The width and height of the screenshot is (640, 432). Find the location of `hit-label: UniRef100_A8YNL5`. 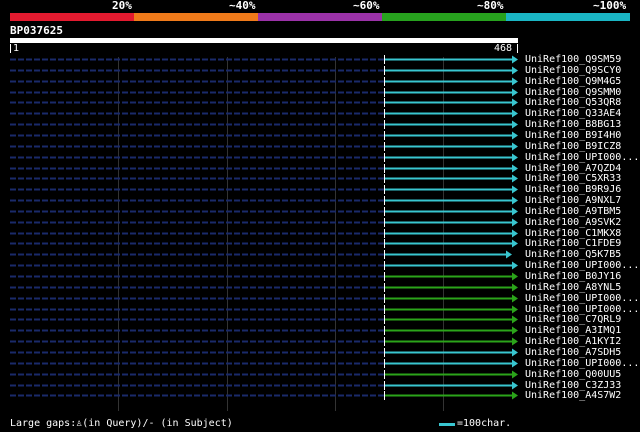

hit-label: UniRef100_A8YNL5 is located at coordinates (573, 287).